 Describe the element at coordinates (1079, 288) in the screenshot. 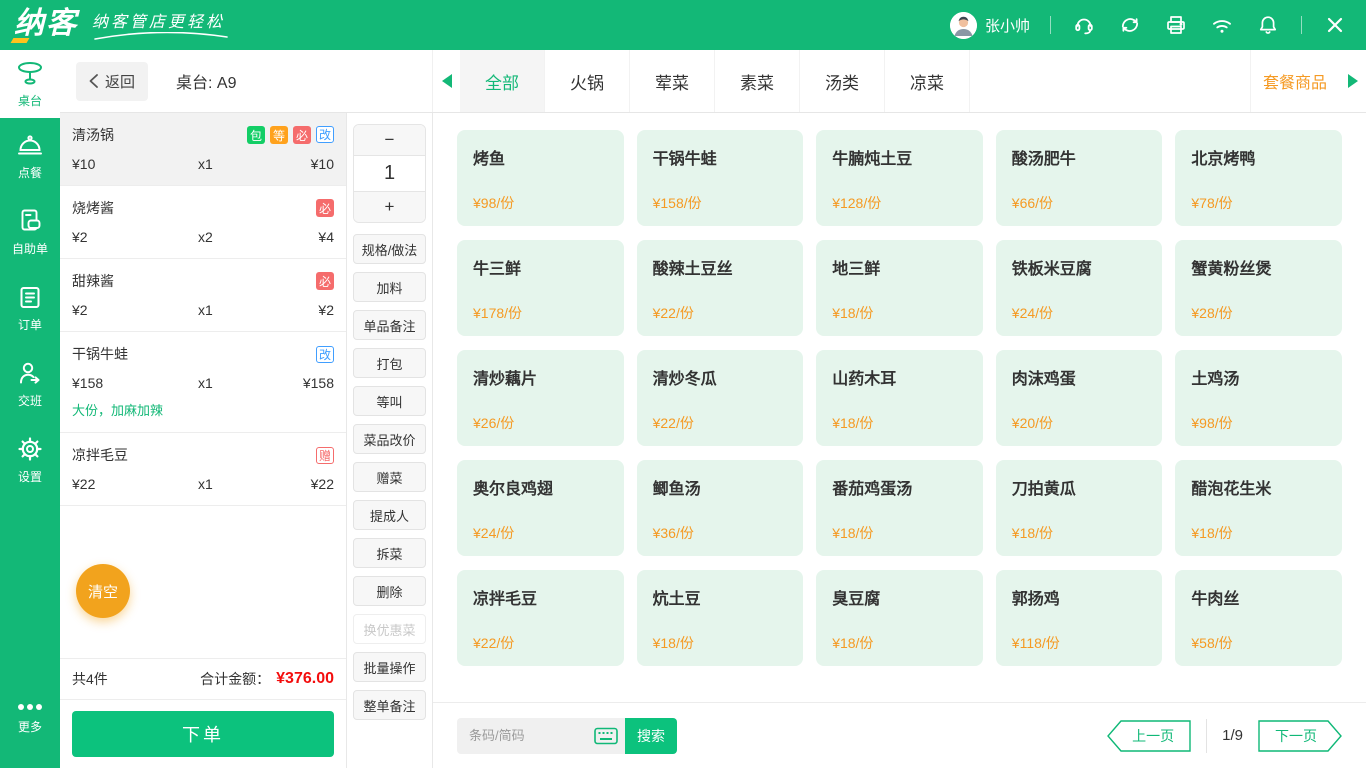

I see `menu-item-card: 铁板米豆腐 ¥24/份` at that location.